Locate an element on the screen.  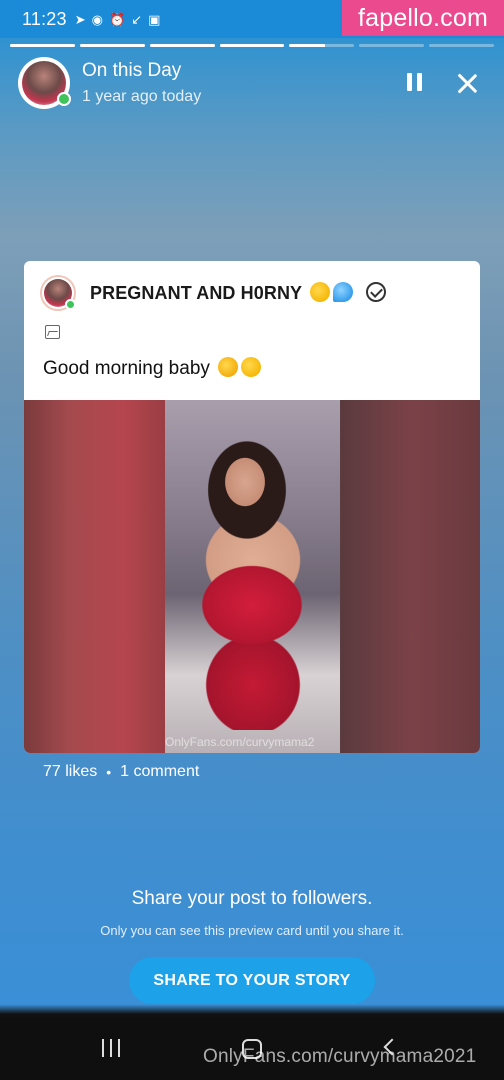
post-text: Good morning baby is located at coordinates (152, 368).